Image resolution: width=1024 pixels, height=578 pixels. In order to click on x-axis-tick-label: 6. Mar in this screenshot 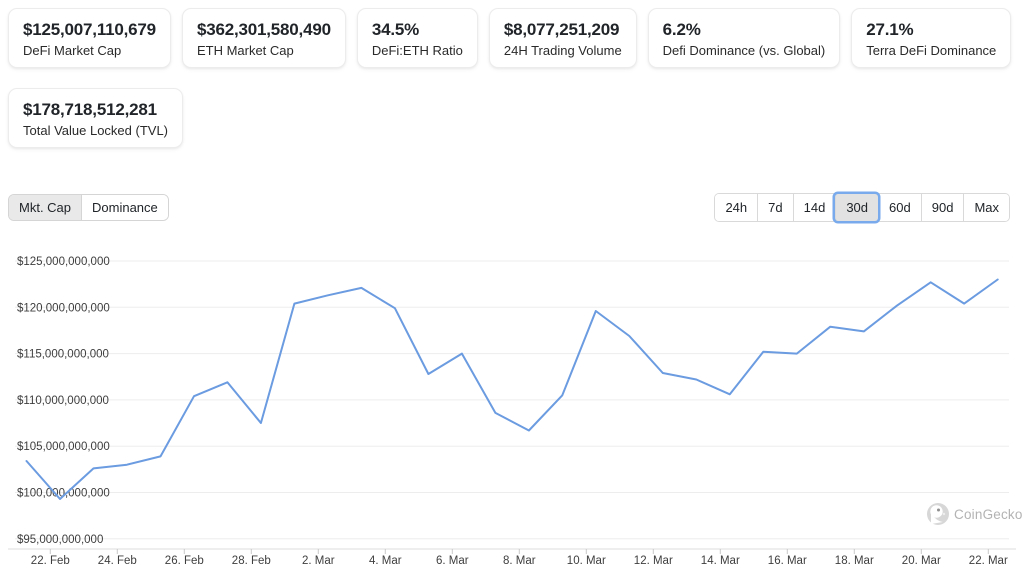, I will do `click(452, 561)`.